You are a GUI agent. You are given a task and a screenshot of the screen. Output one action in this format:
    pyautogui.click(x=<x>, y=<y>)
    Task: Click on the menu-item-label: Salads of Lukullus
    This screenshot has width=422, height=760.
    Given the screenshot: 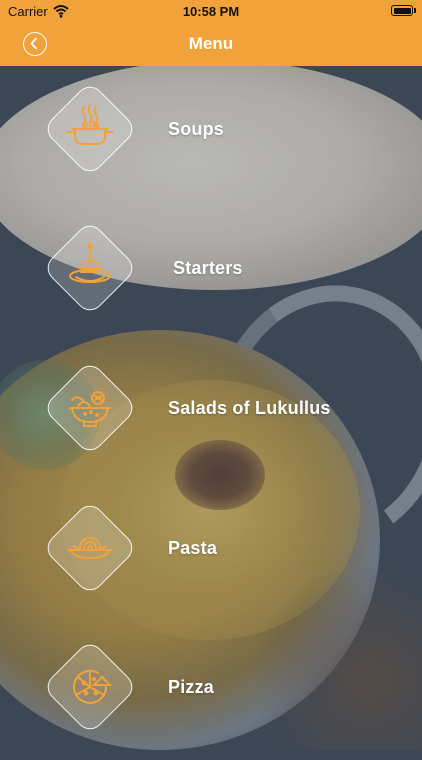 What is the action you would take?
    pyautogui.click(x=249, y=408)
    